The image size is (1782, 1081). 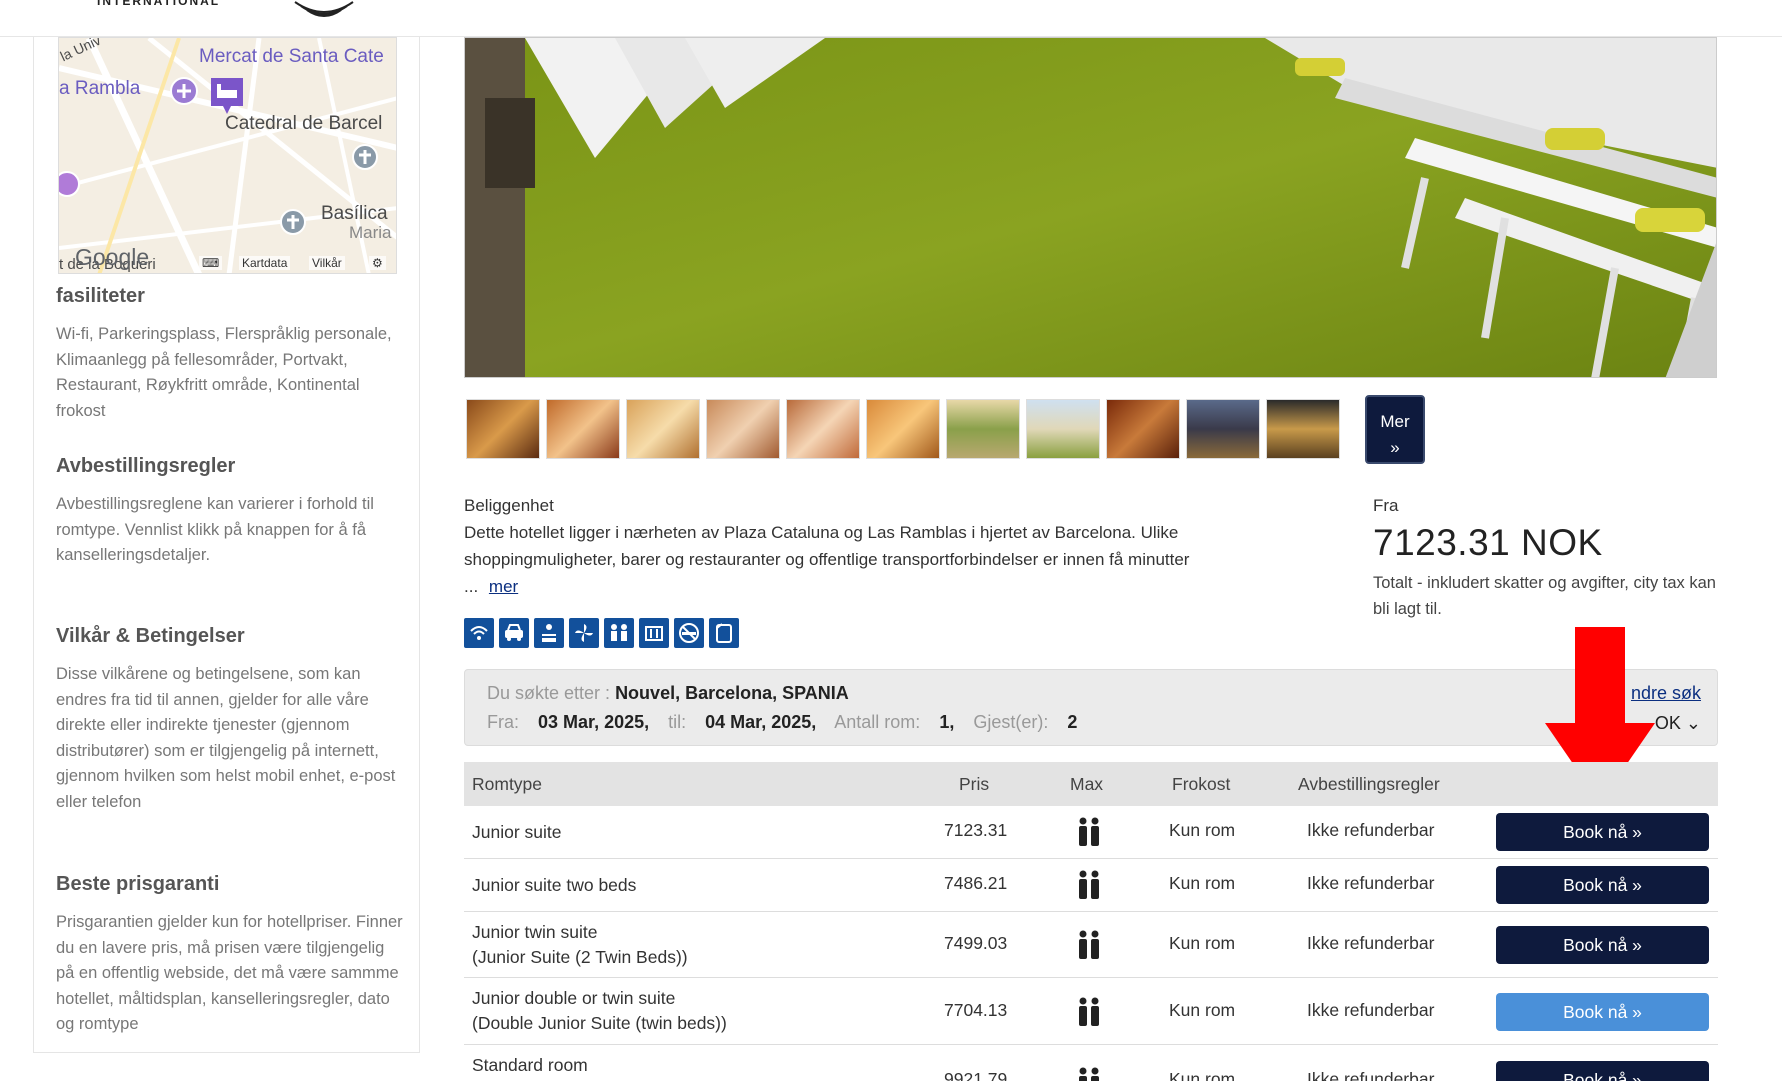 What do you see at coordinates (1201, 784) in the screenshot?
I see `header-breakfast: Frokost` at bounding box center [1201, 784].